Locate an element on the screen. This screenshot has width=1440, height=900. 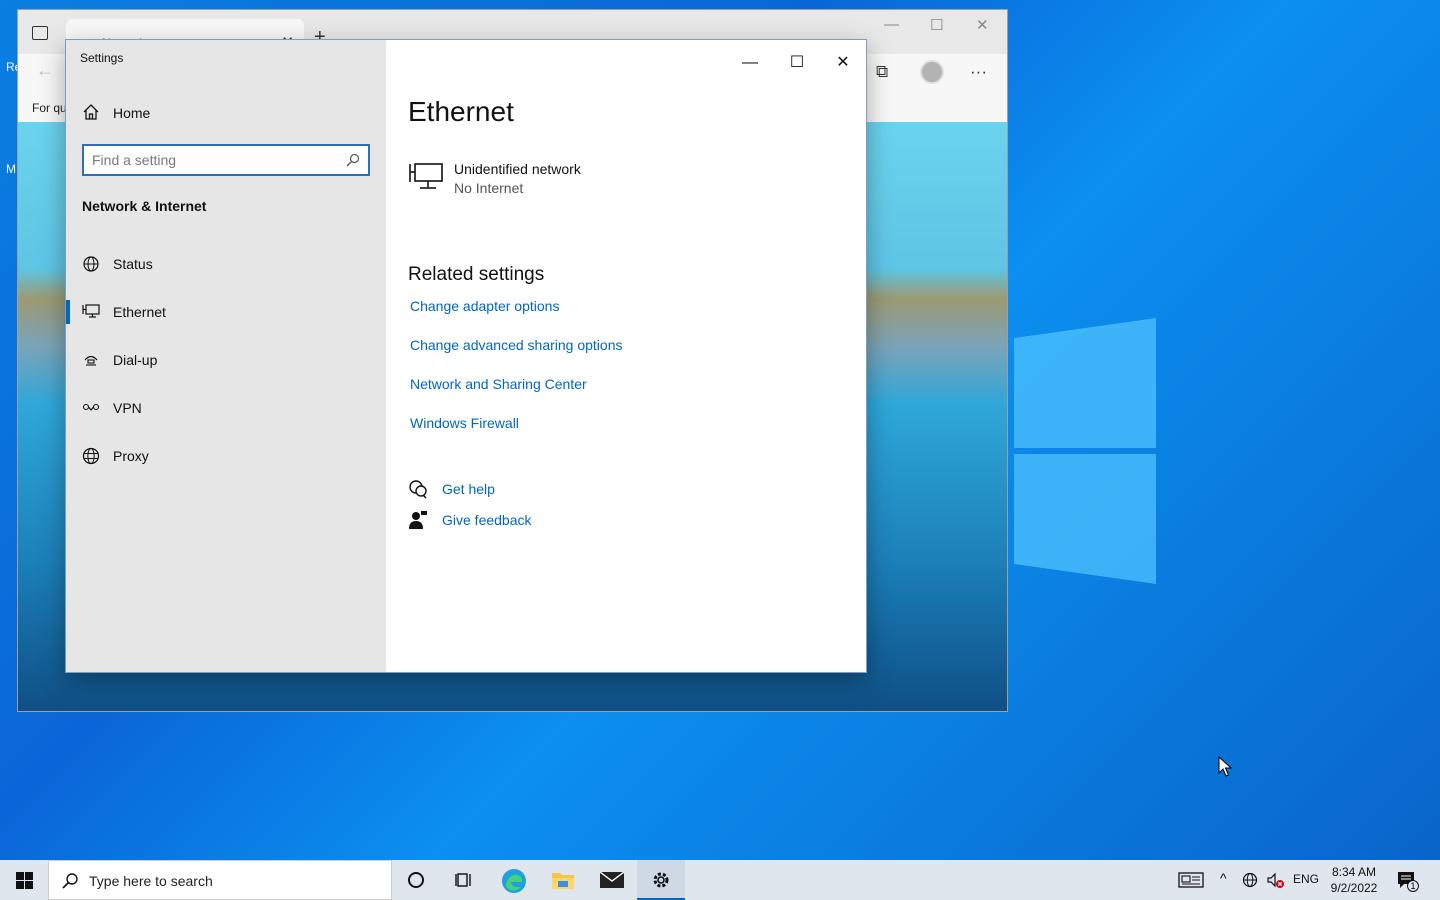
ethernet-icon is located at coordinates (91, 311).